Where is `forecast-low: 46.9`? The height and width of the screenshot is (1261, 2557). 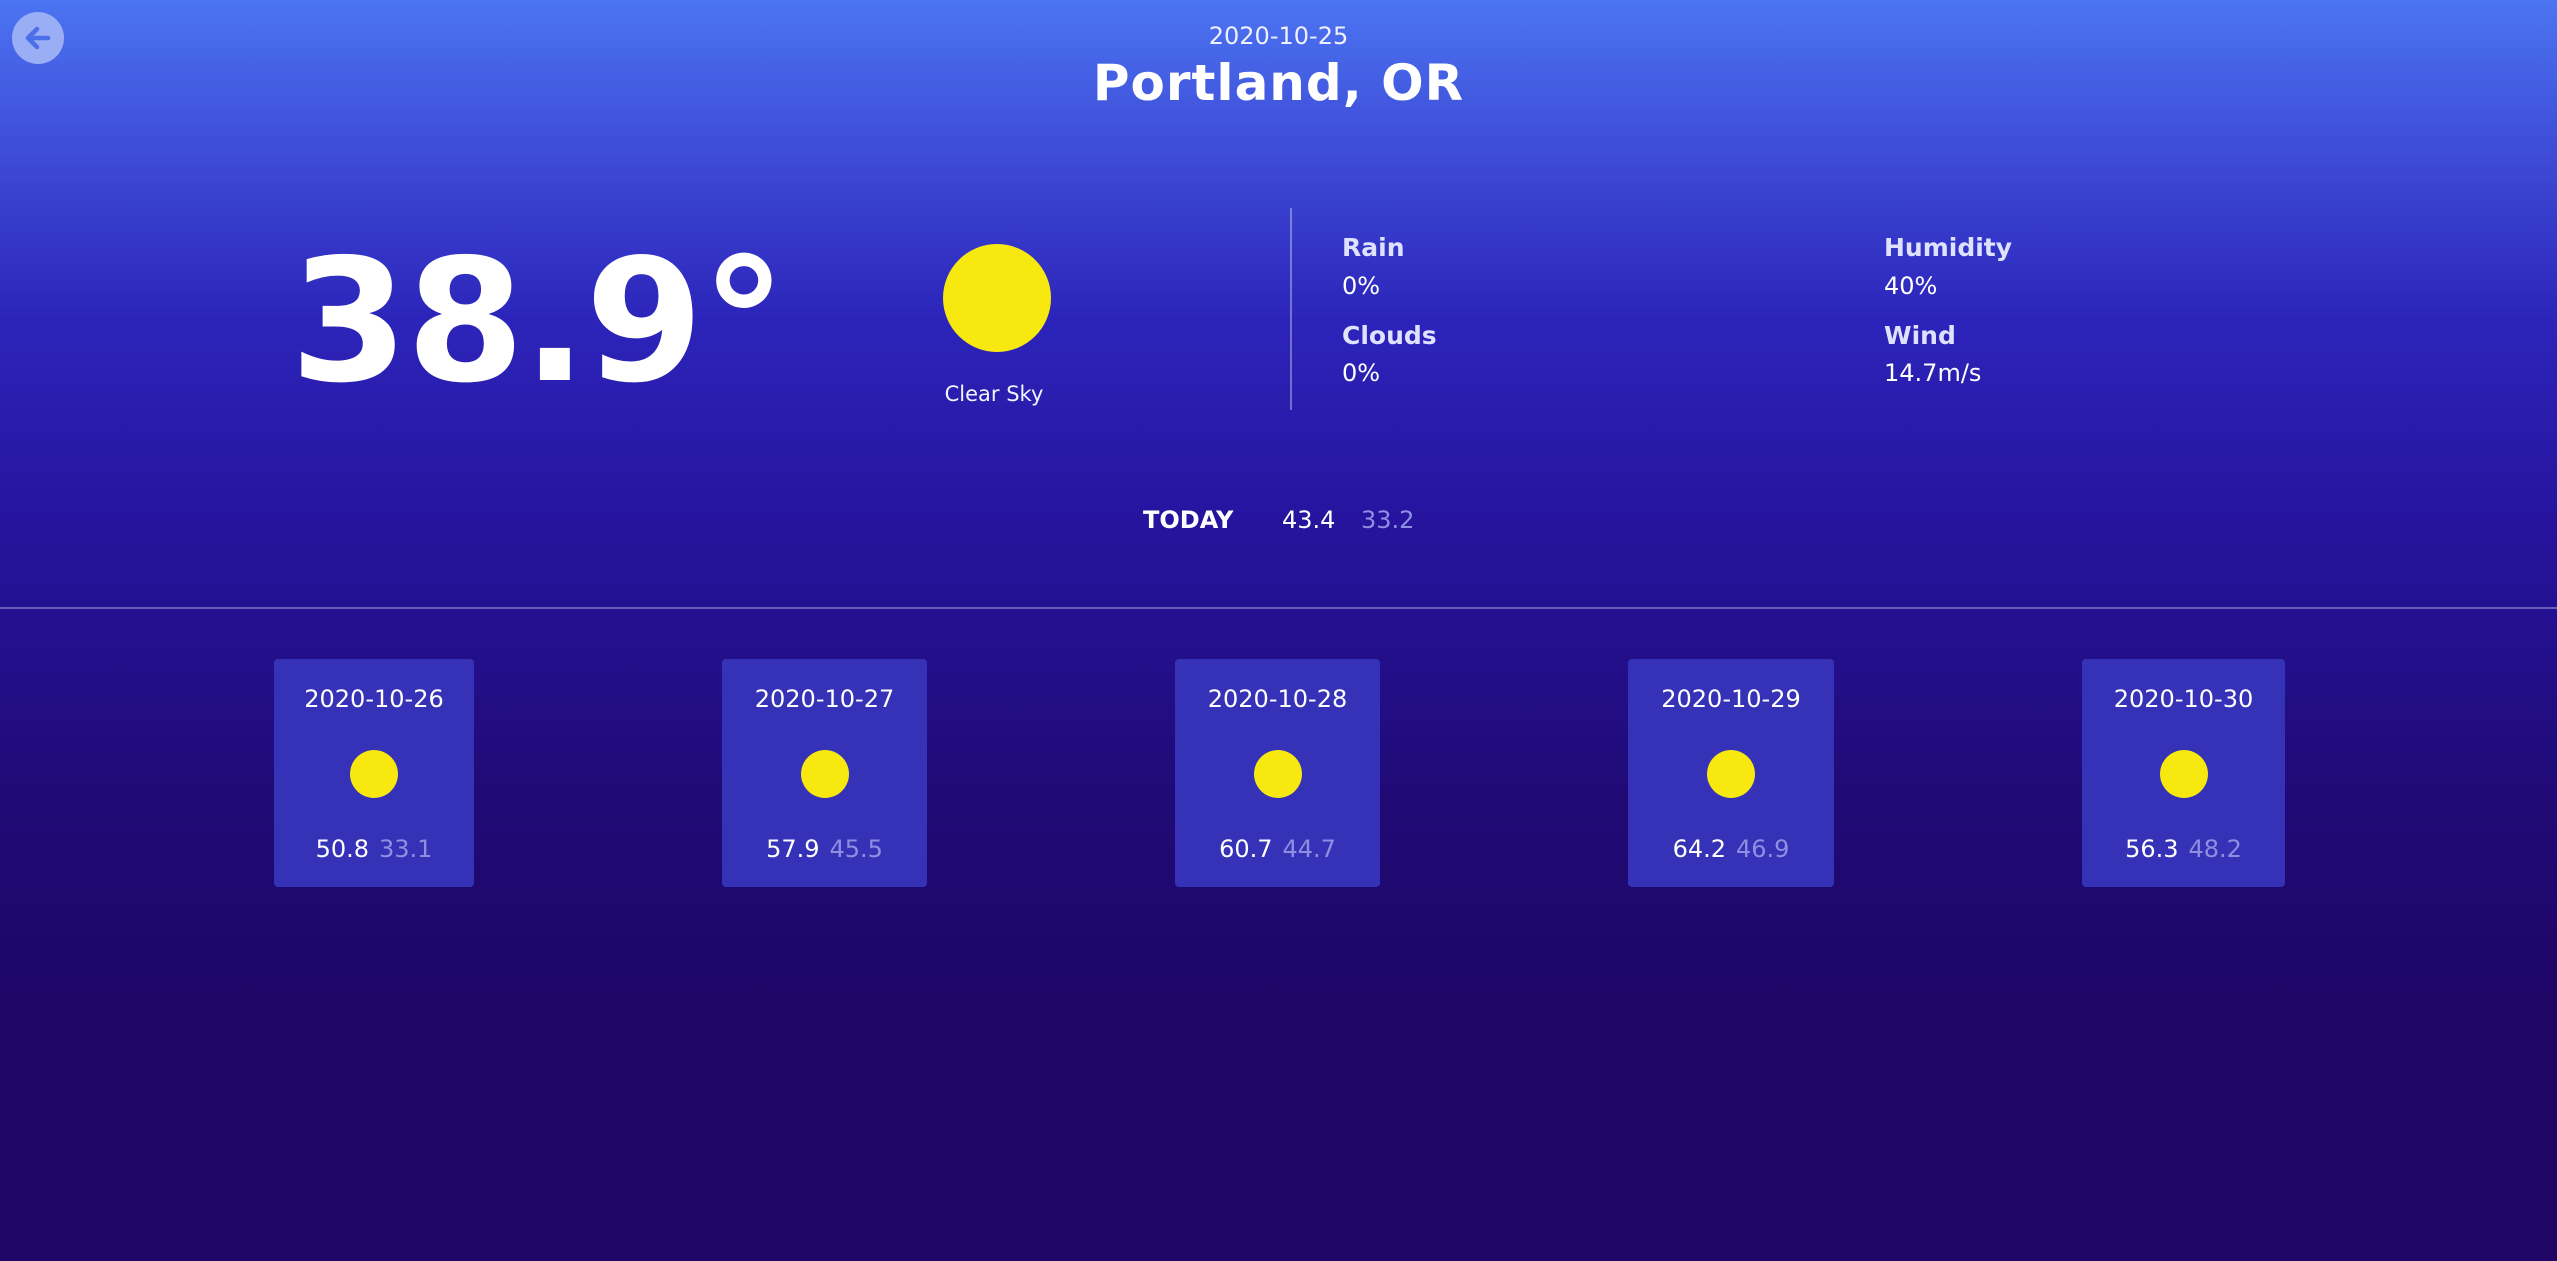
forecast-low: 46.9 is located at coordinates (1763, 849).